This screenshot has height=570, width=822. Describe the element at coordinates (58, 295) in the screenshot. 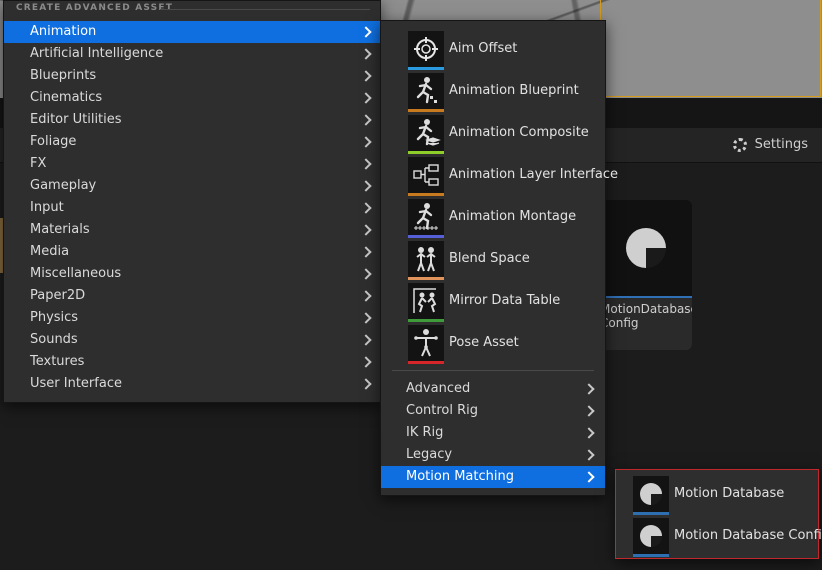

I see `menu-item-label: Paper2D` at that location.